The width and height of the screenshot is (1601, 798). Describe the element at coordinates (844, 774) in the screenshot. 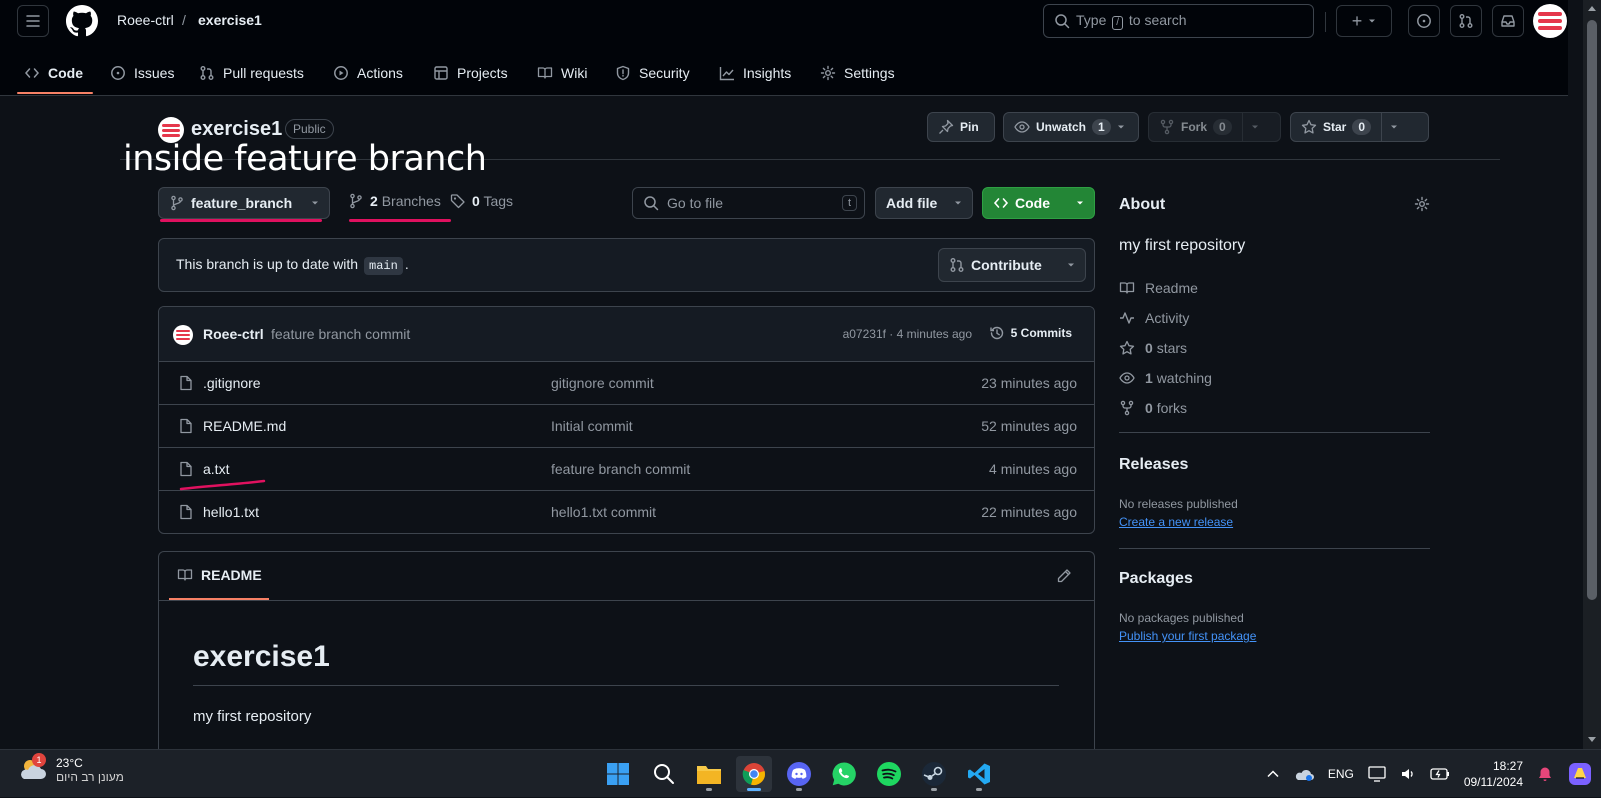

I see `taskbar-whatsapp` at that location.